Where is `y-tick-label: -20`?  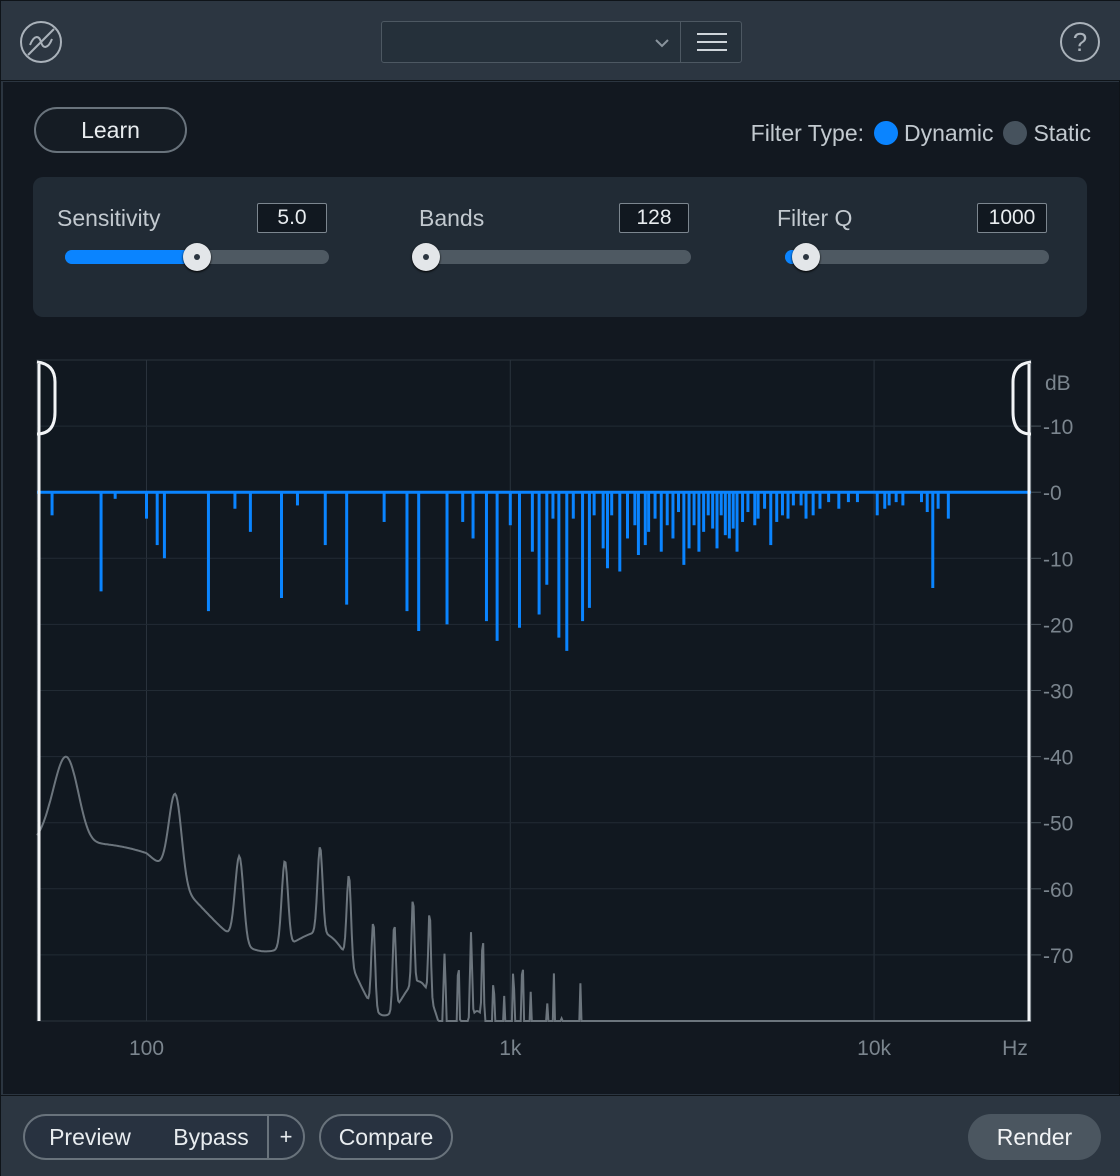 y-tick-label: -20 is located at coordinates (1058, 625).